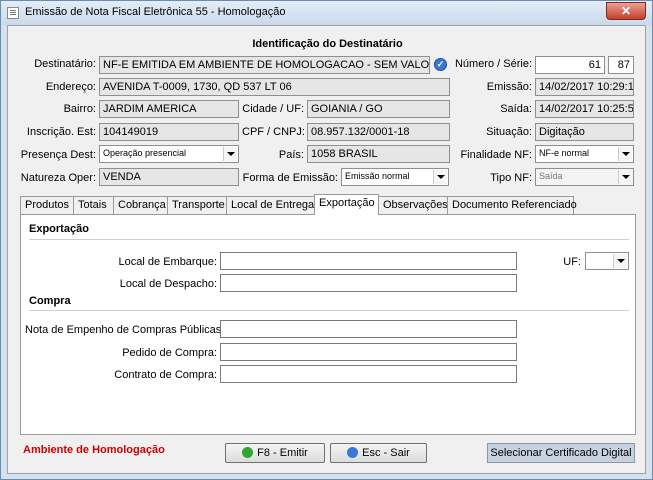 The image size is (653, 480). I want to click on emitir-label: F8 - Emitir, so click(282, 453).